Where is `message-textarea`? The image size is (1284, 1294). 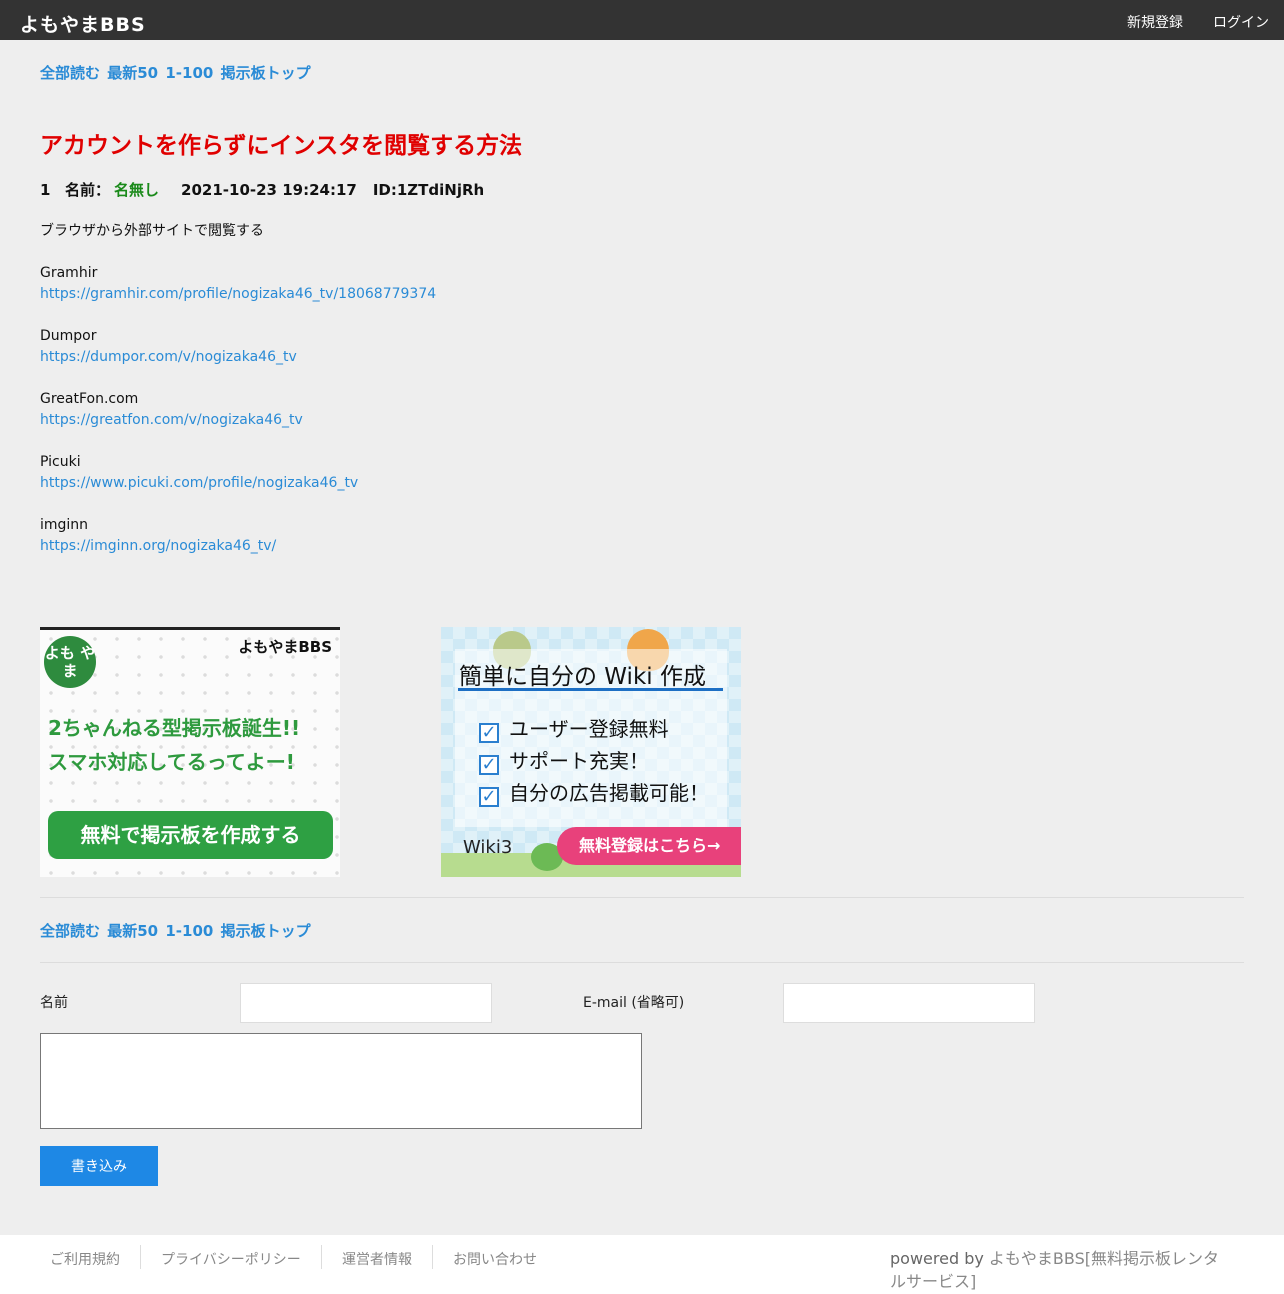 message-textarea is located at coordinates (341, 1081).